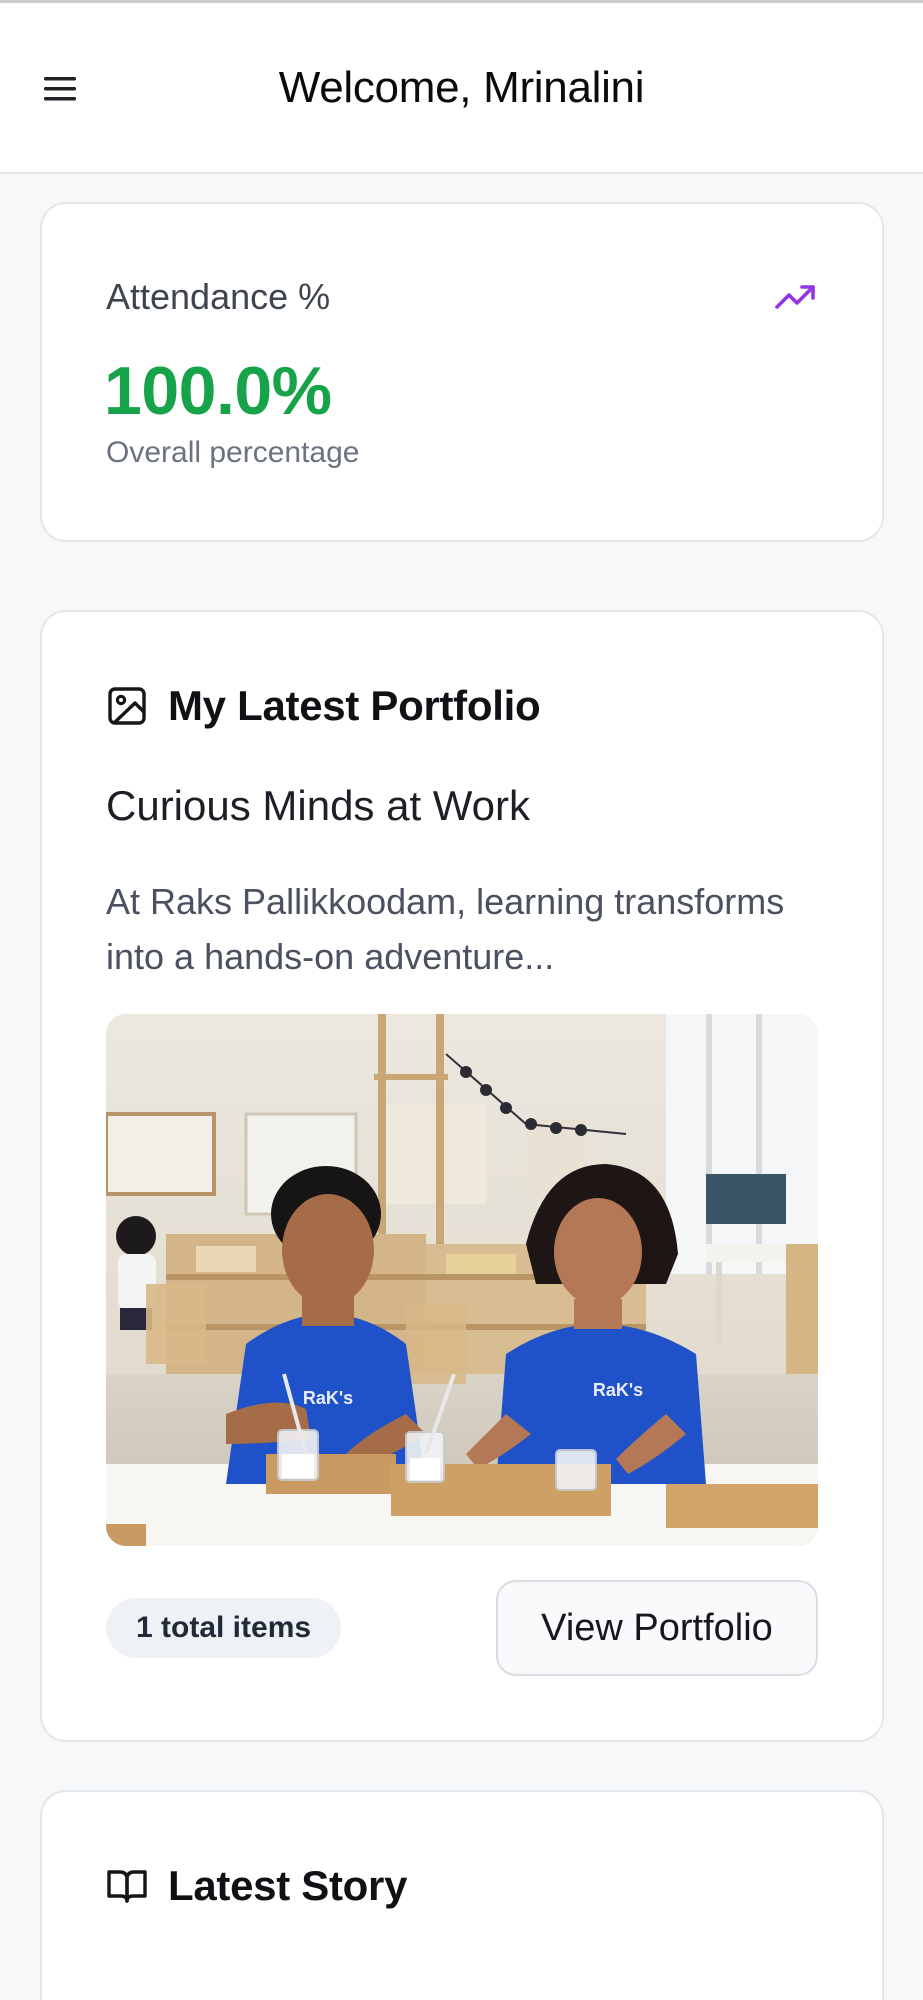  What do you see at coordinates (233, 452) in the screenshot?
I see `attendance-subtitle: Overall percentage` at bounding box center [233, 452].